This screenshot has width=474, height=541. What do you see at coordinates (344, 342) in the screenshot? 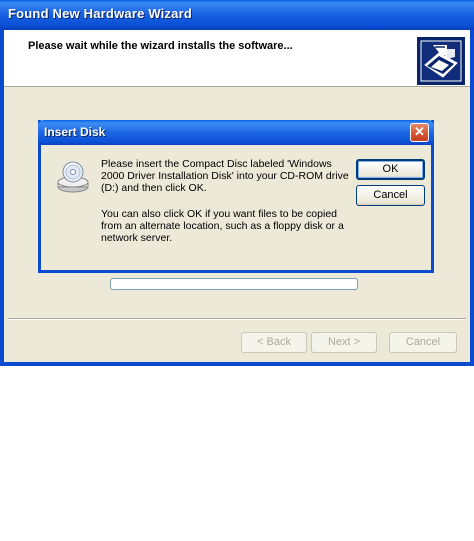
I see `next-button: Next >` at bounding box center [344, 342].